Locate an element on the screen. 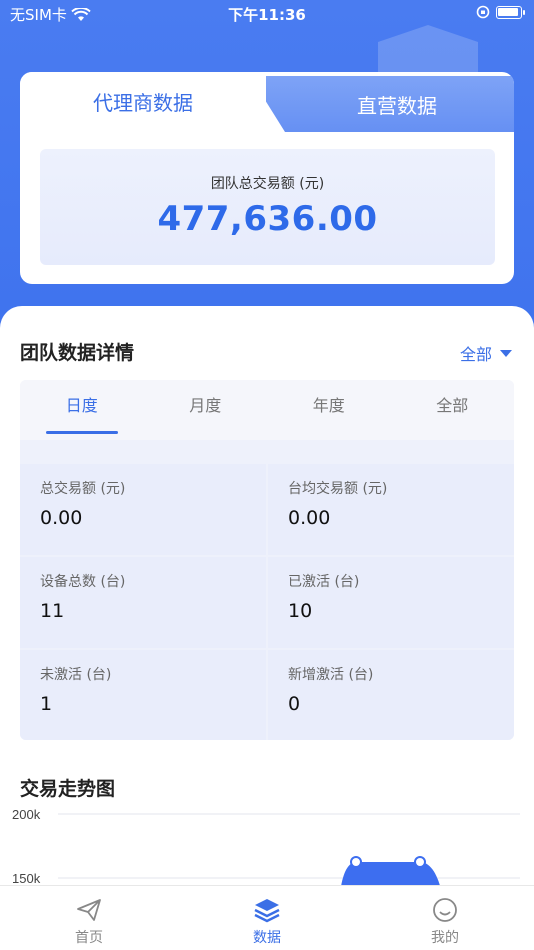  trend-title: 交易走势图 is located at coordinates (68, 789).